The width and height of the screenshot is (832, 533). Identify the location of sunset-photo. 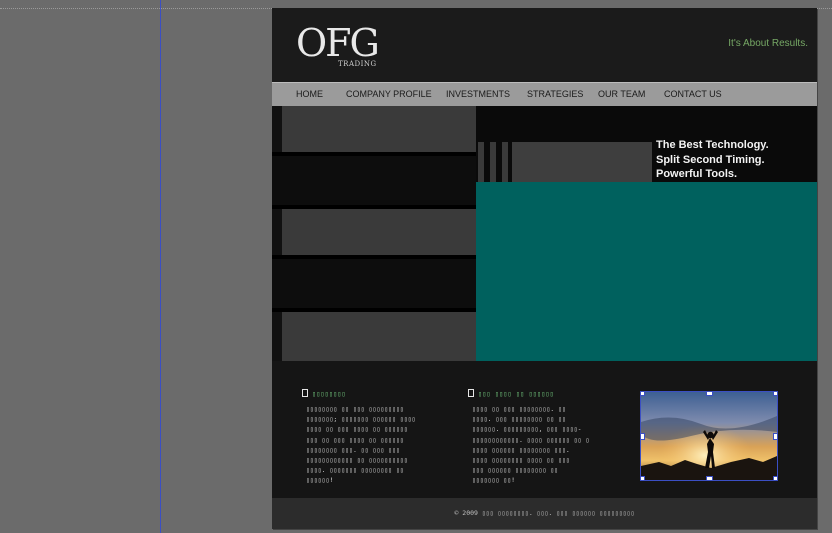
(709, 436).